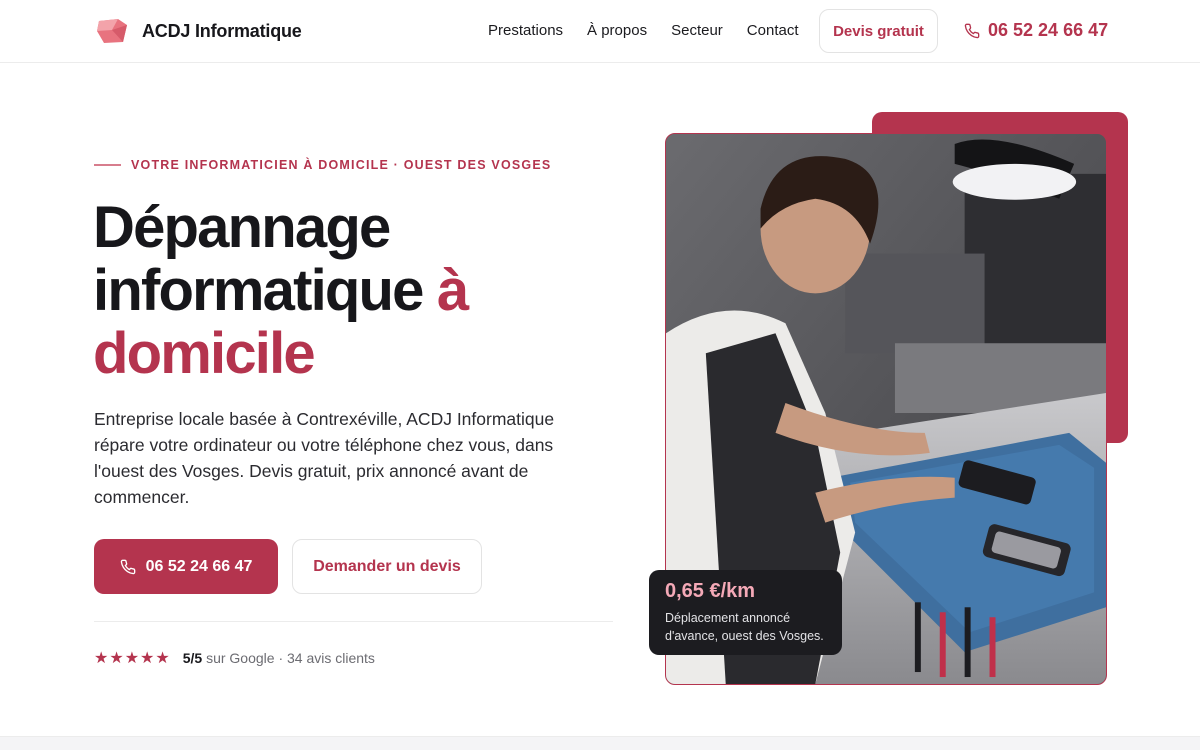  Describe the element at coordinates (132, 658) in the screenshot. I see `rating-stars: ★★★★★` at that location.